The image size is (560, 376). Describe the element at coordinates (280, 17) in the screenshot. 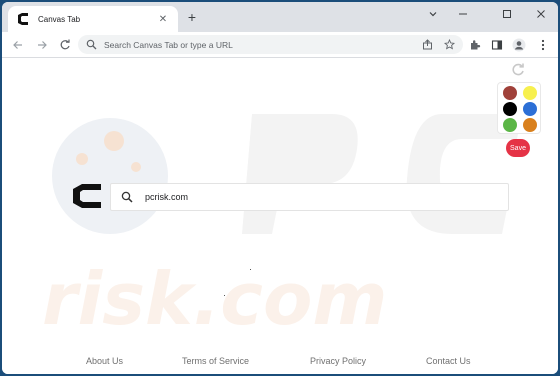

I see `tab-strip: Canvas Tab ✕ +` at that location.